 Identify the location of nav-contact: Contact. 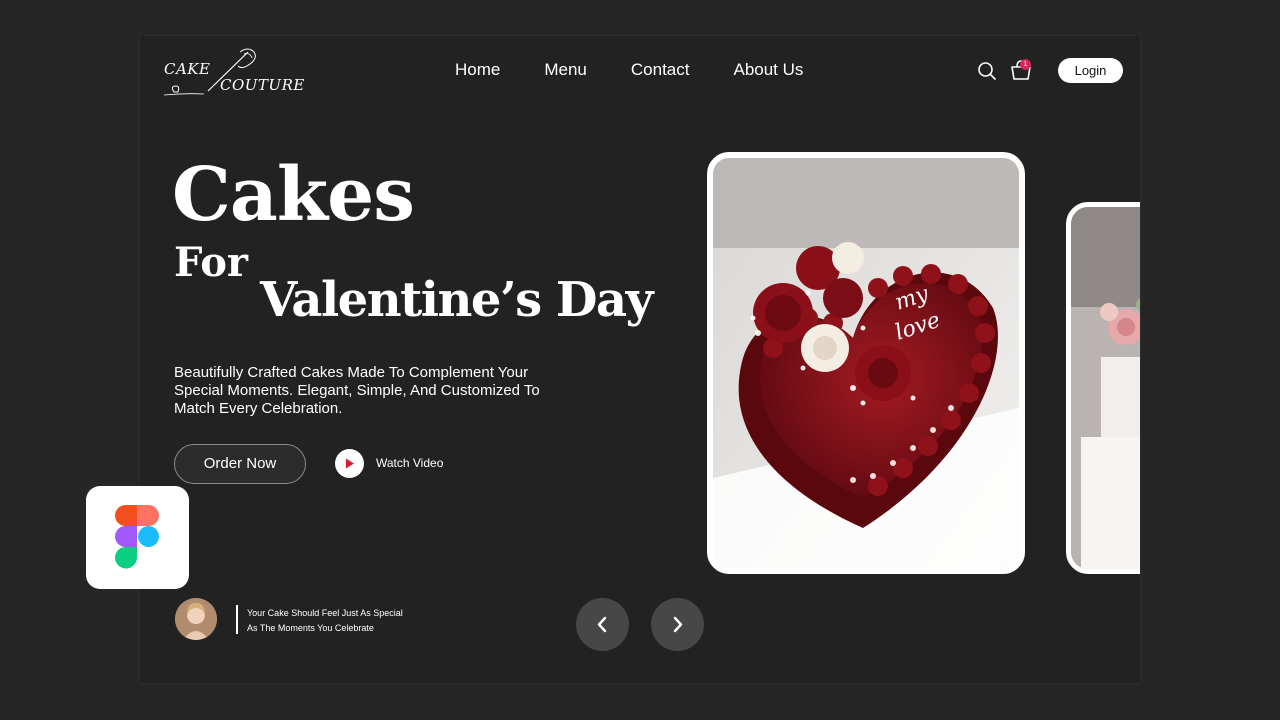
(660, 70).